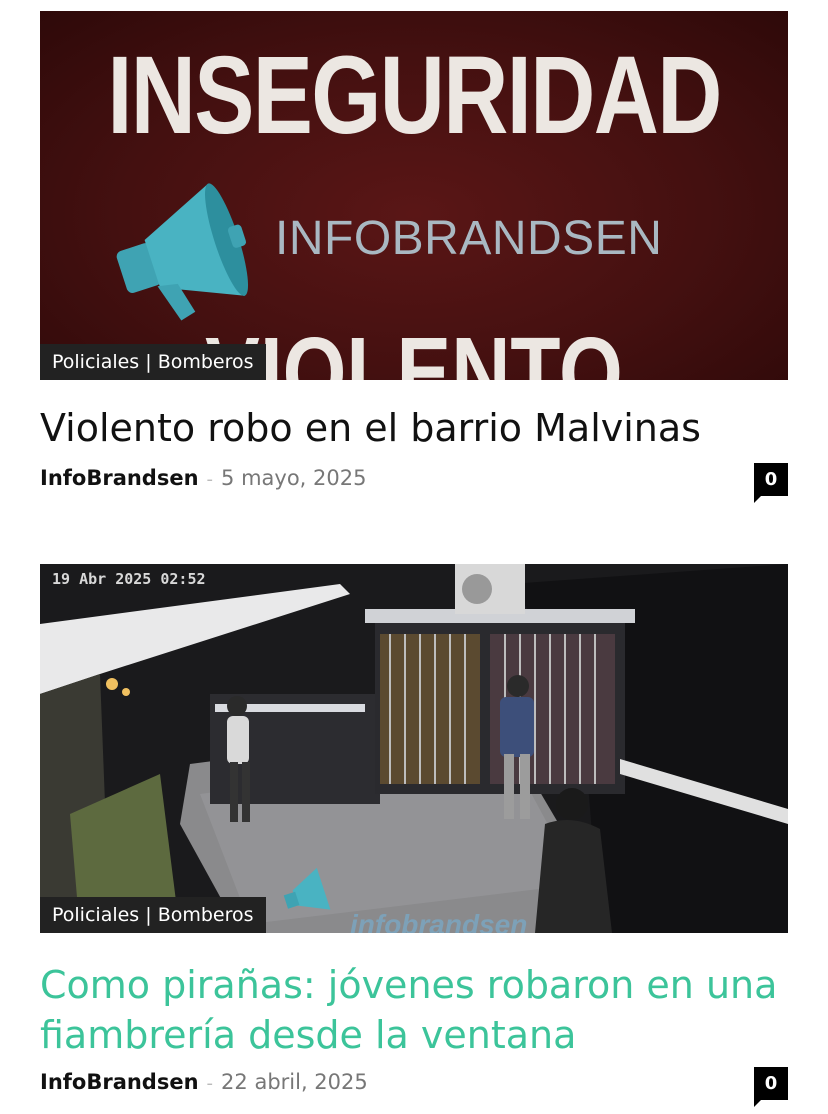 Image resolution: width=828 pixels, height=1114 pixels. I want to click on thumbnail-headline: INSEGURIDAD, so click(414, 95).